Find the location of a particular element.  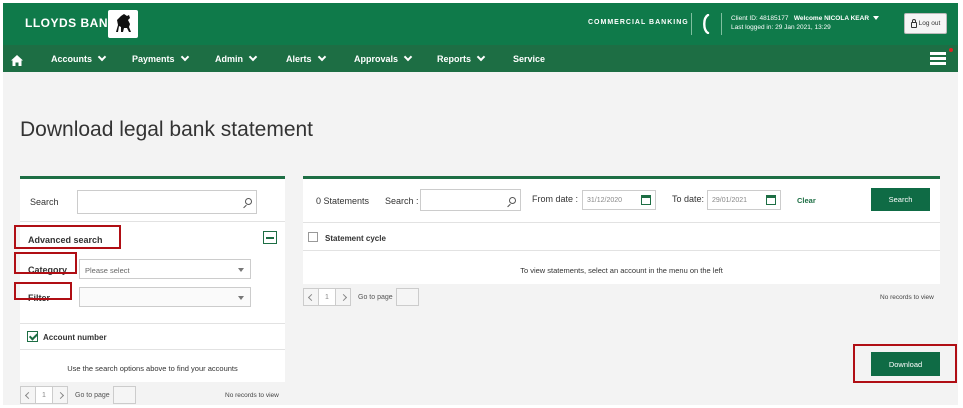

select-all-checkbox is located at coordinates (32, 336).